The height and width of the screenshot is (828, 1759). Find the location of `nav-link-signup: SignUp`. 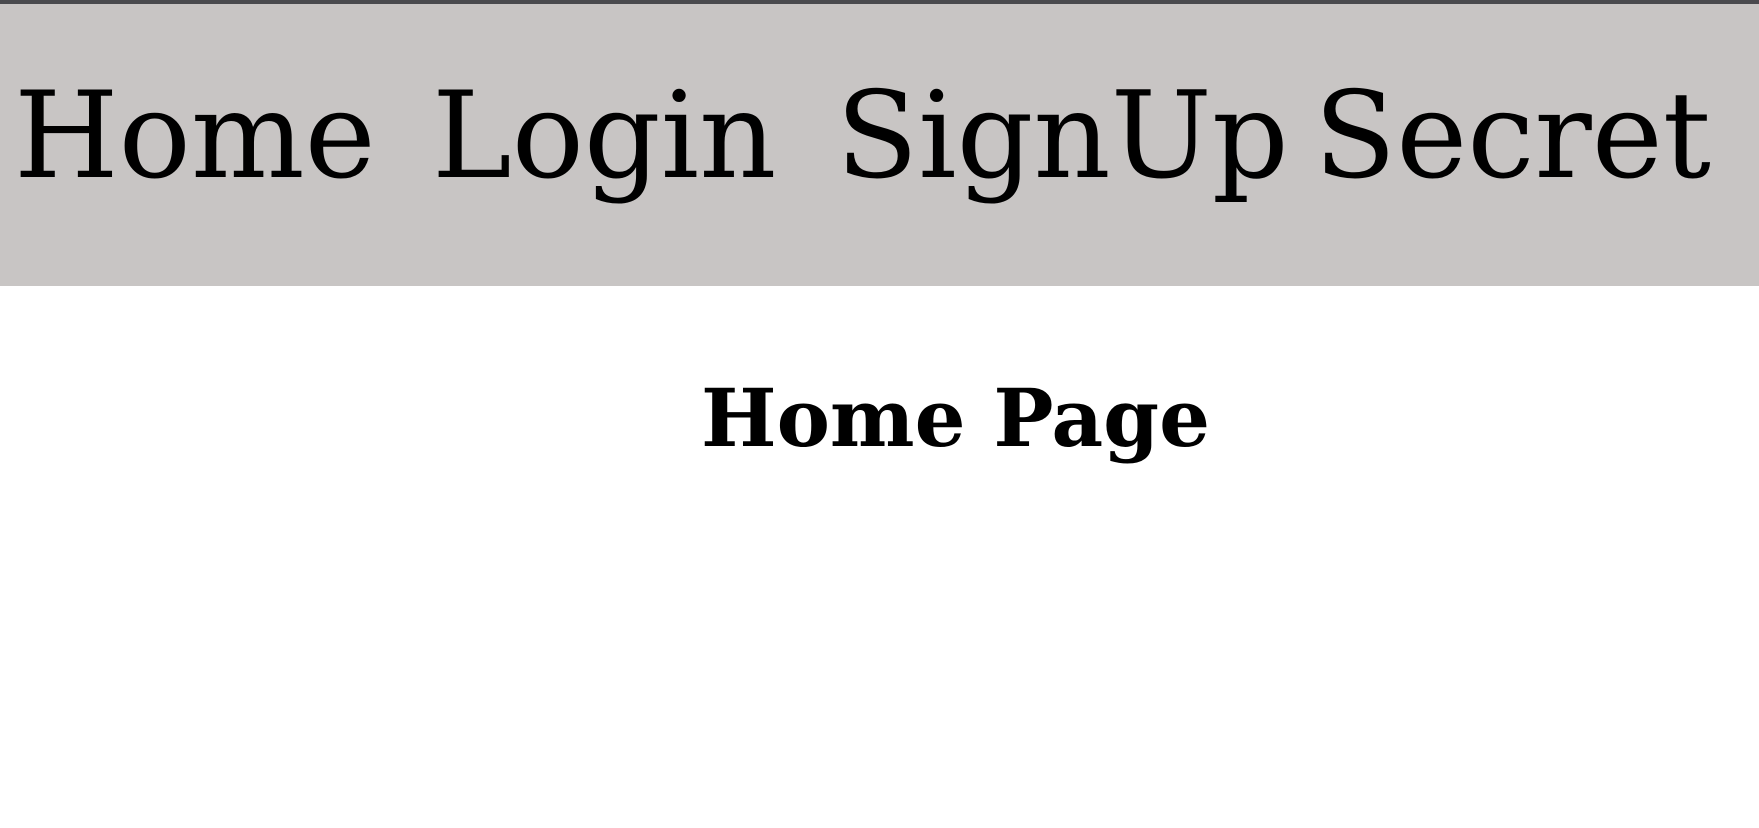

nav-link-signup: SignUp is located at coordinates (1062, 137).